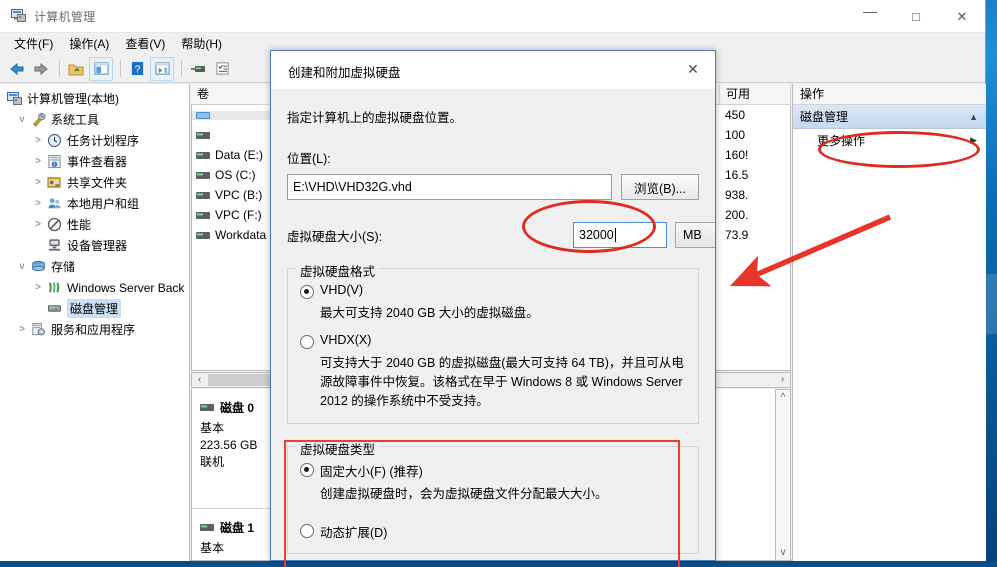 Image resolution: width=997 pixels, height=567 pixels. What do you see at coordinates (198, 69) in the screenshot?
I see `rescan-disks-icon` at bounding box center [198, 69].